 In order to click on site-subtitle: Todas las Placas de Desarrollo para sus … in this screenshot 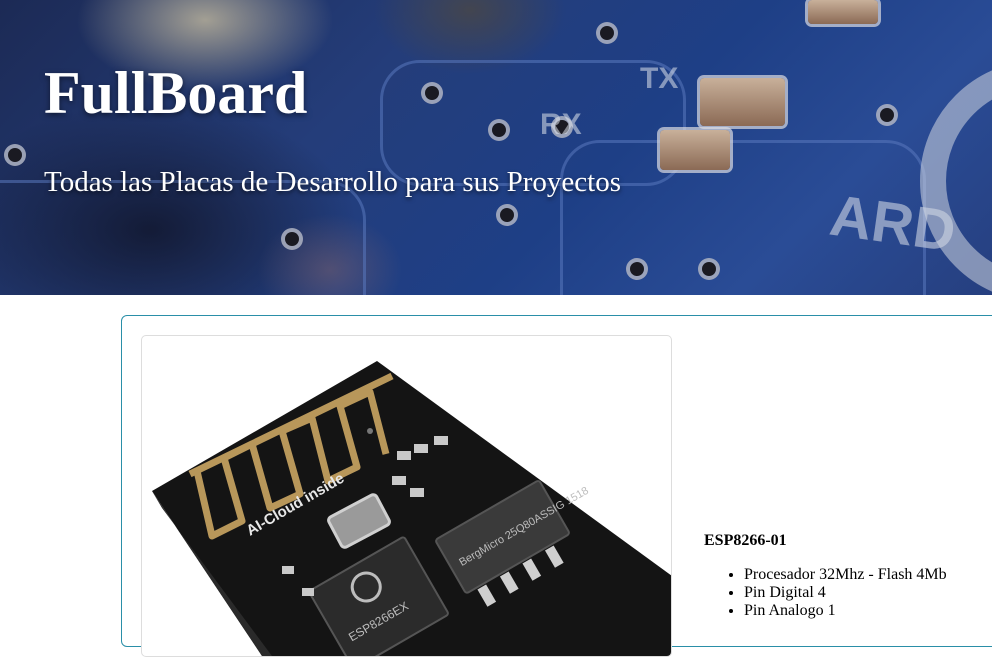, I will do `click(333, 182)`.